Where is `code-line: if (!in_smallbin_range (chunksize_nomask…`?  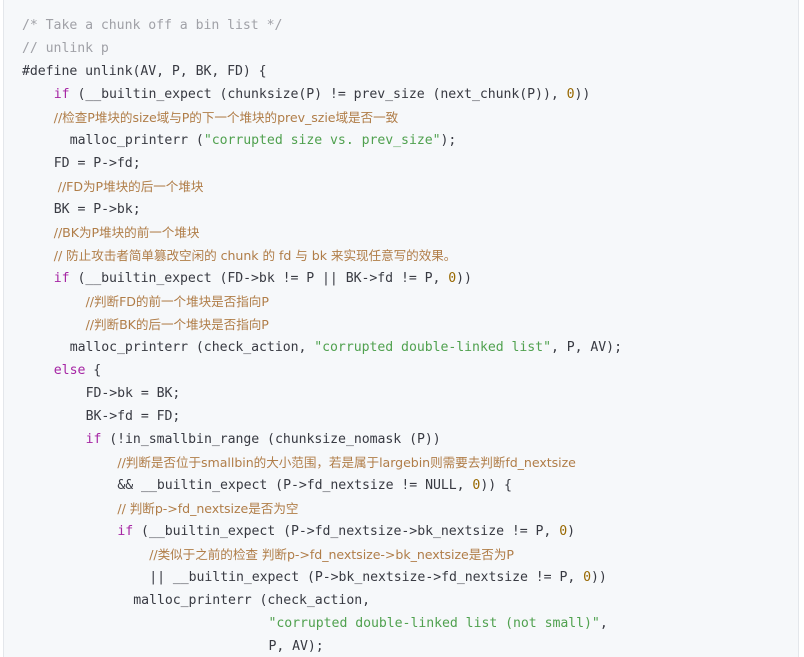 code-line: if (!in_smallbin_range (chunksize_nomask… is located at coordinates (263, 439).